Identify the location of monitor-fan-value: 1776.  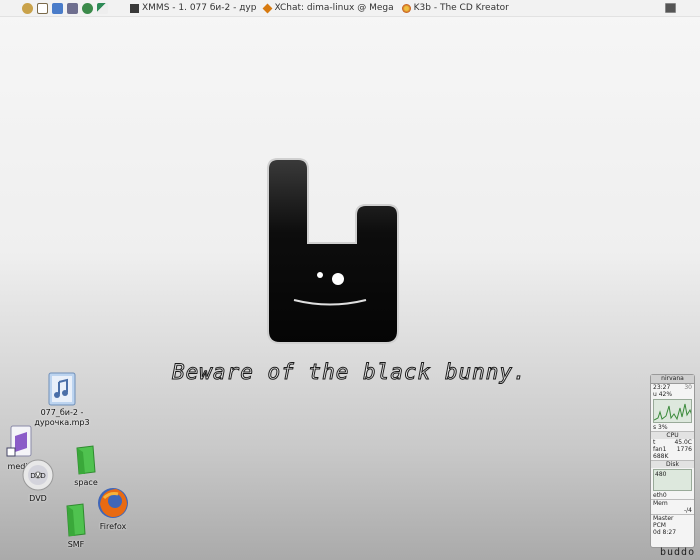
(684, 449).